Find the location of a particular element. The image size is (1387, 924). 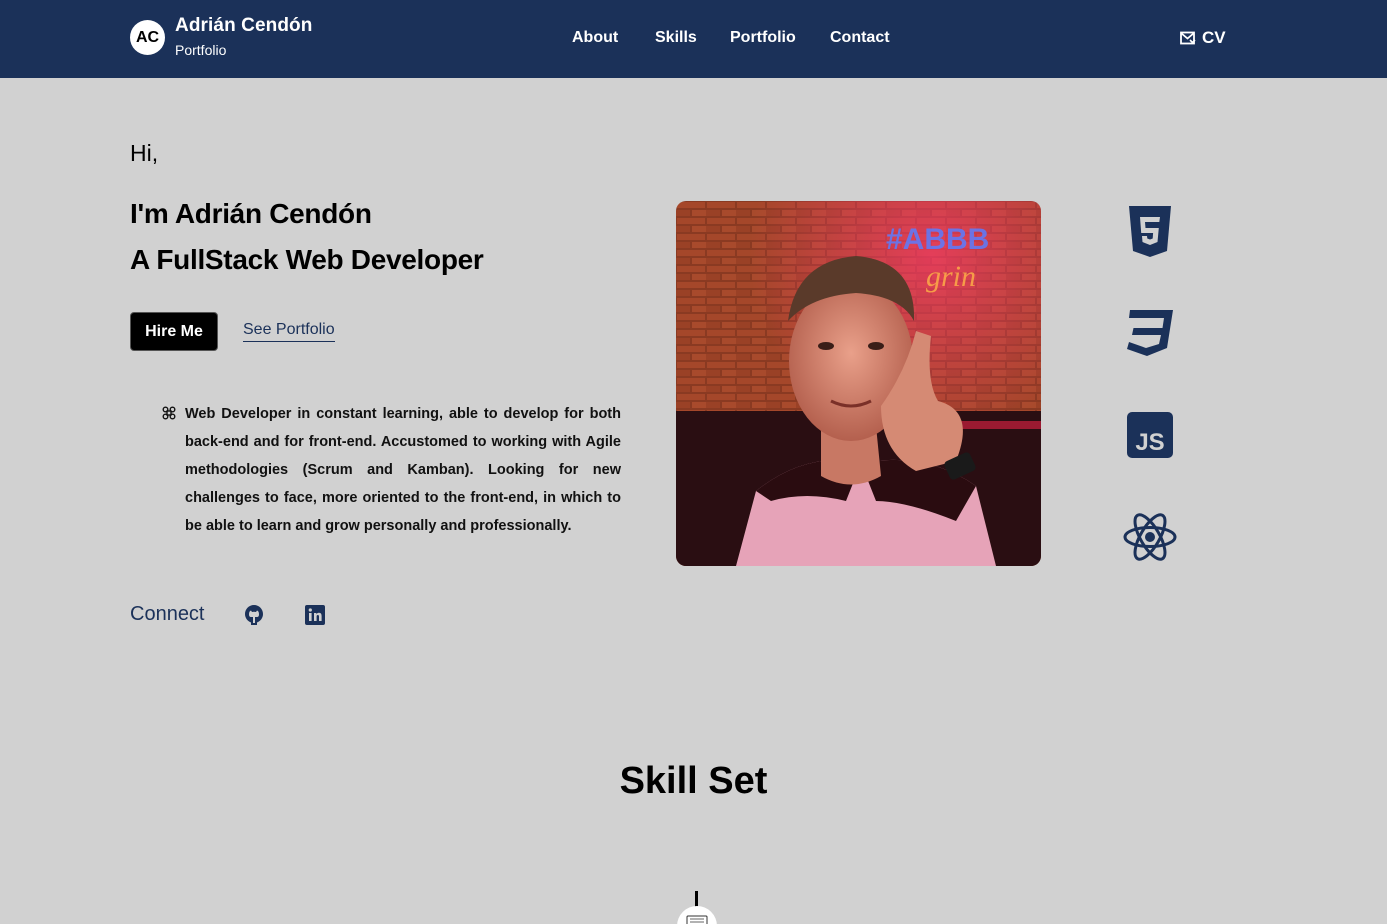

keyboard-icon is located at coordinates (697, 919).